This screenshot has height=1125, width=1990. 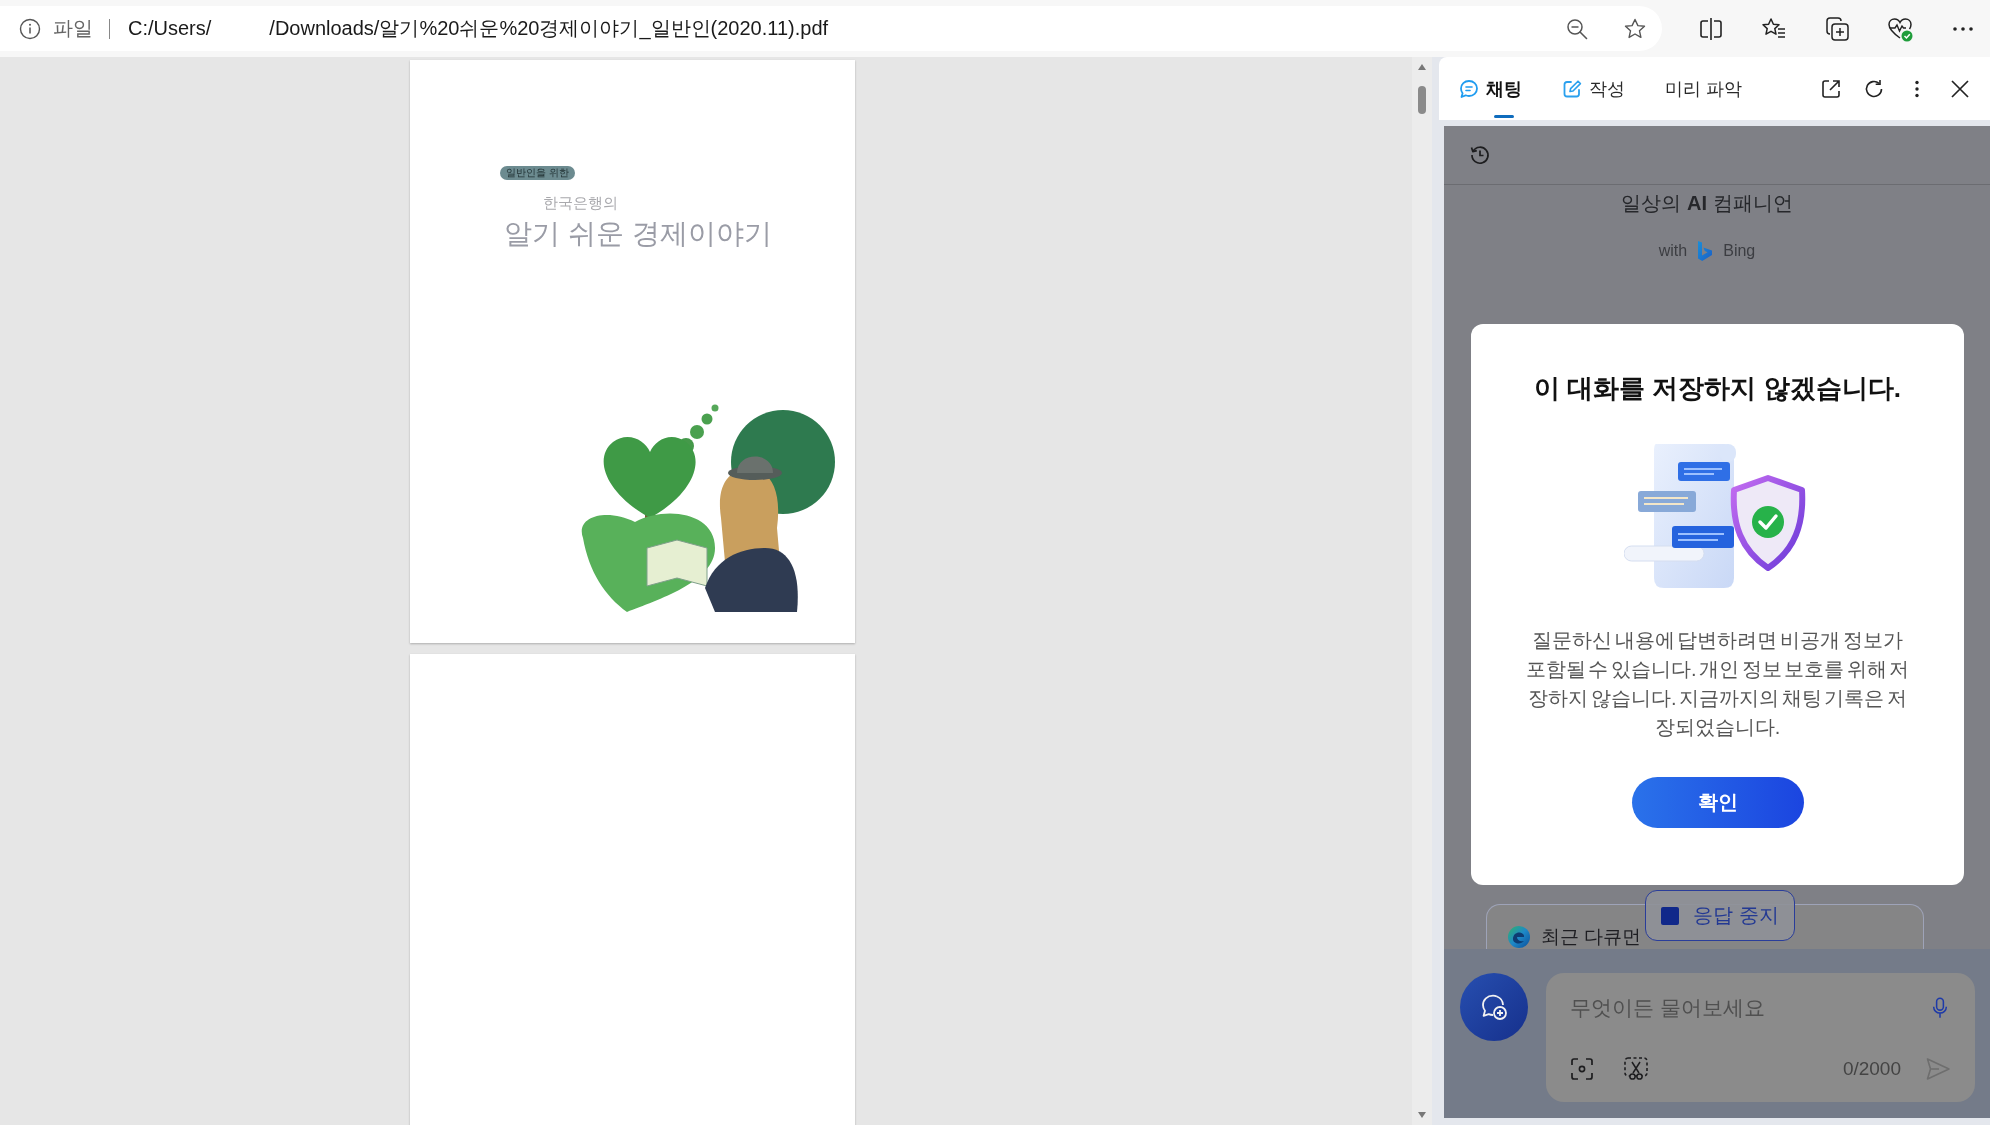 What do you see at coordinates (1591, 937) in the screenshot?
I see `card-text: 최근 다큐먼` at bounding box center [1591, 937].